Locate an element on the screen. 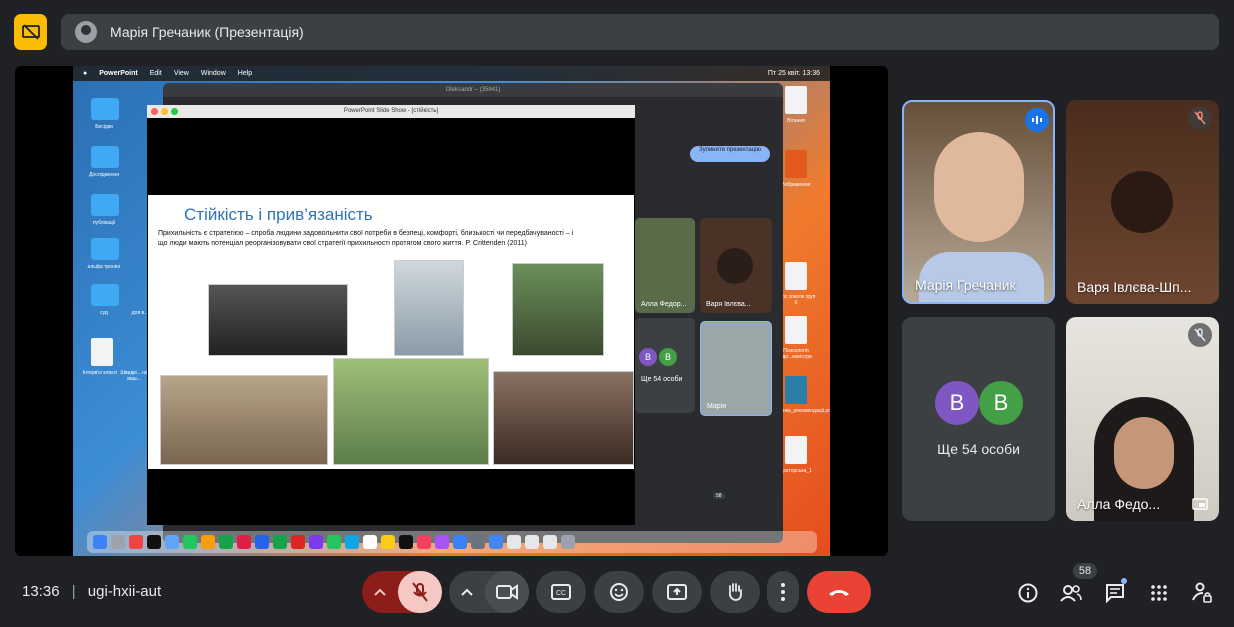 This screenshot has width=1234, height=627. background-window-title: Oleksandr – (35841) is located at coordinates (473, 90).